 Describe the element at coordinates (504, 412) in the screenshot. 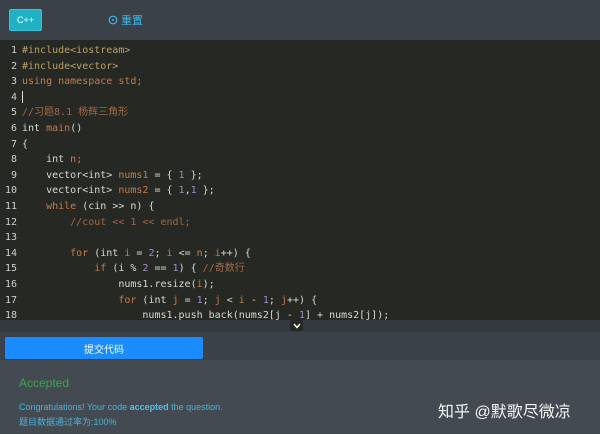

I see `watermark: 知乎 @默歌尽微凉` at that location.